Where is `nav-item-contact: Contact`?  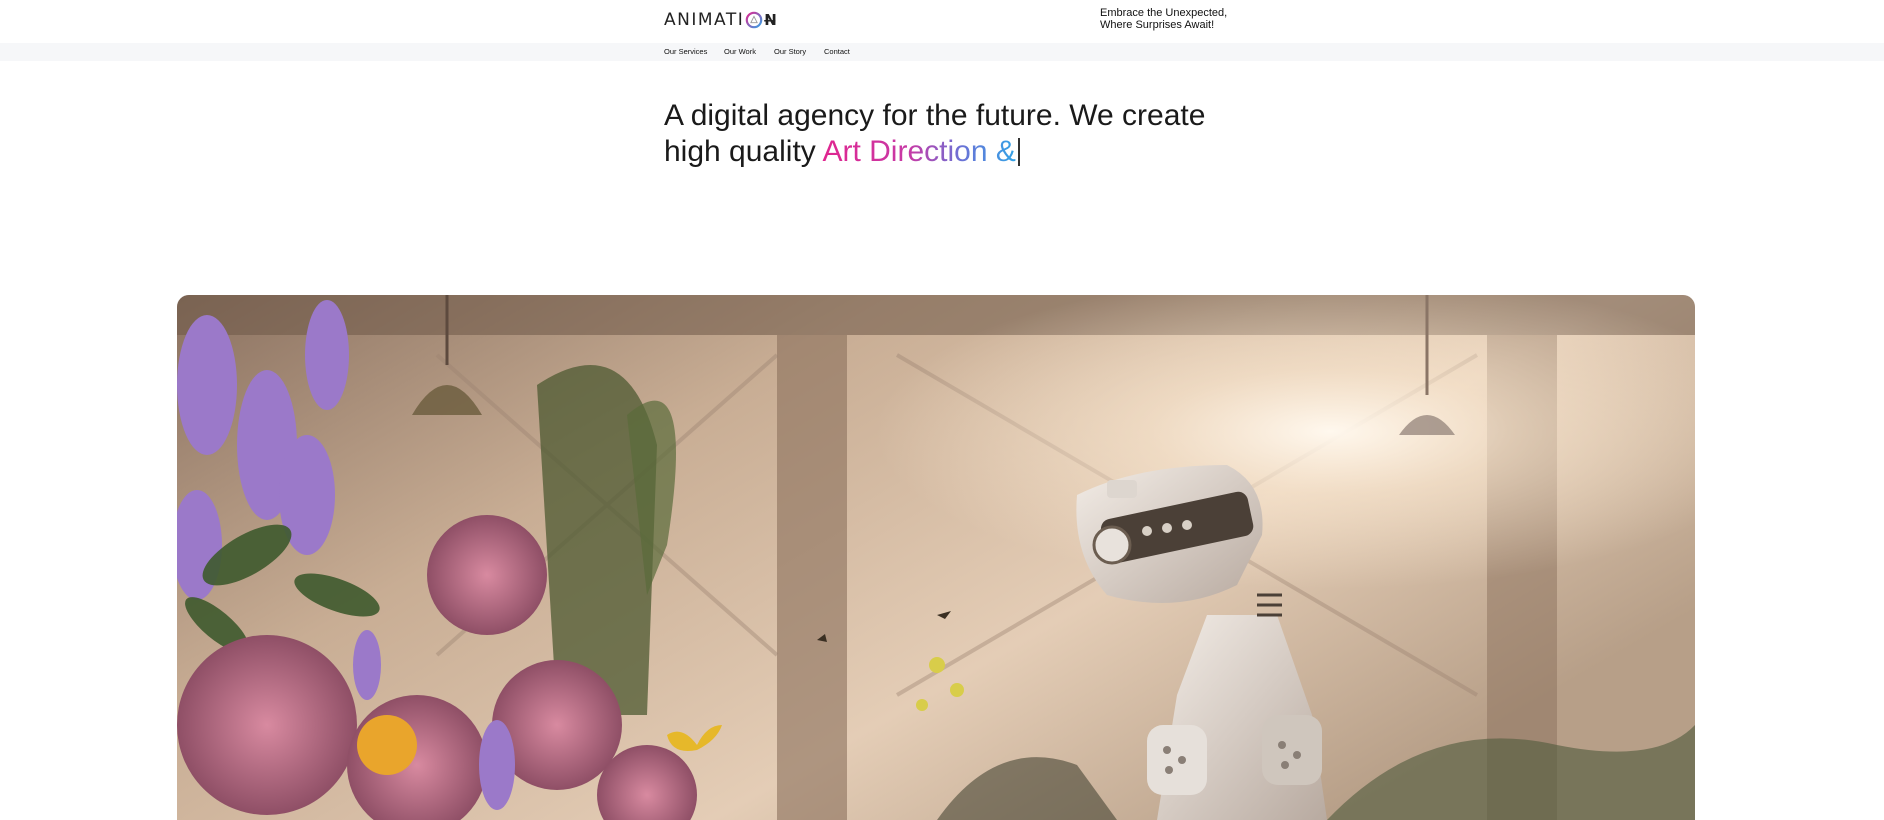 nav-item-contact: Contact is located at coordinates (837, 51).